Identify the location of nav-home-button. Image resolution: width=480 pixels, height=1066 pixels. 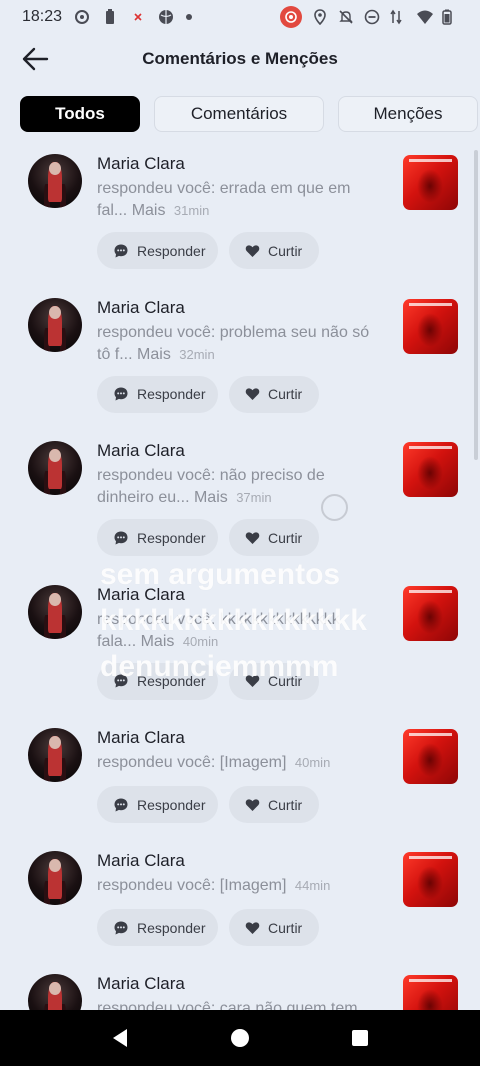
(240, 1038).